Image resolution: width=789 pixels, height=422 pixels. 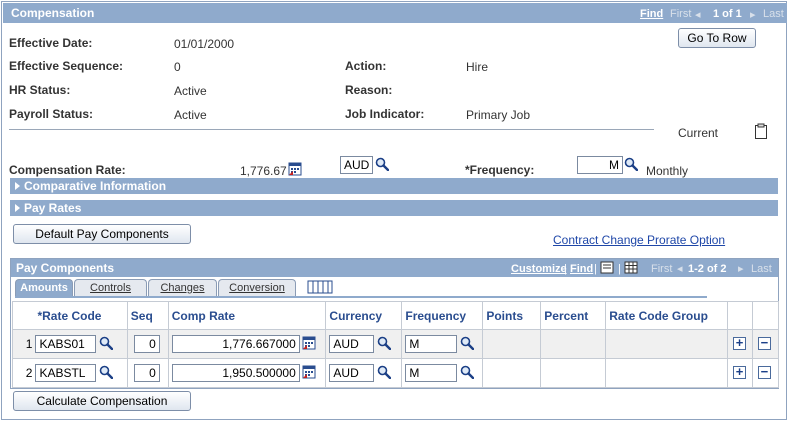 I want to click on first-link: First, so click(x=680, y=14).